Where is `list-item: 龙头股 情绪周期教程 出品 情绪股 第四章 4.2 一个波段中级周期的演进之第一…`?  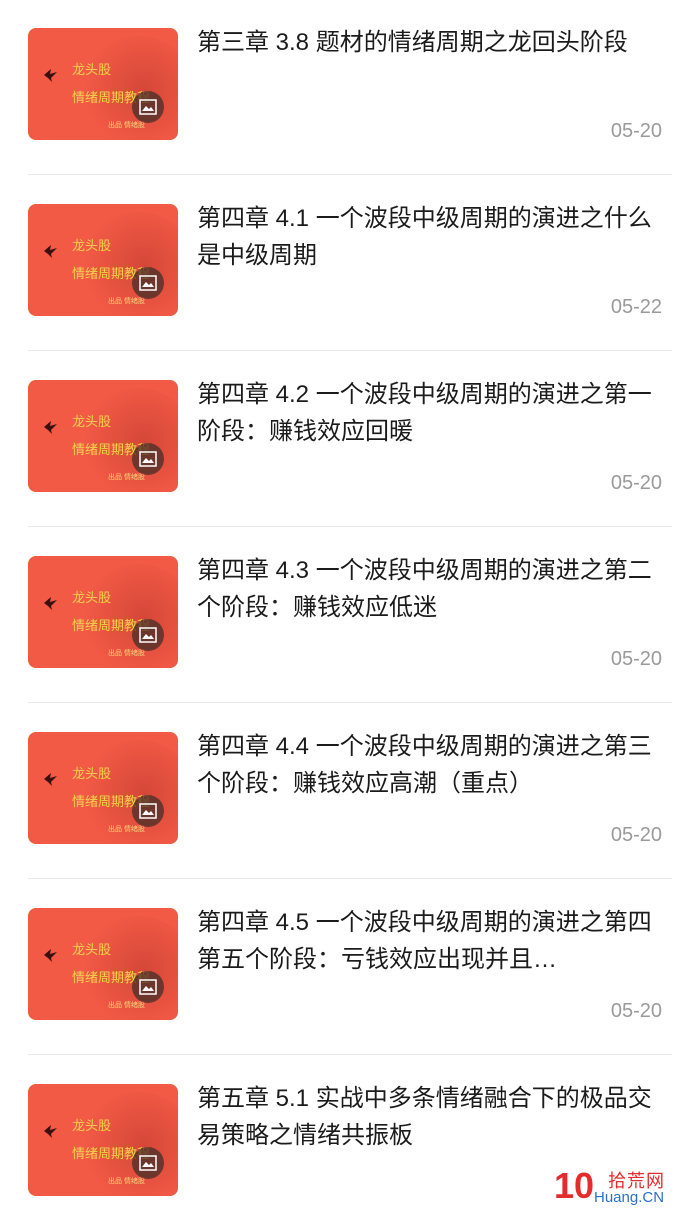
list-item: 龙头股 情绪周期教程 出品 情绪股 第四章 4.2 一个波段中级周期的演进之第一… is located at coordinates (350, 439).